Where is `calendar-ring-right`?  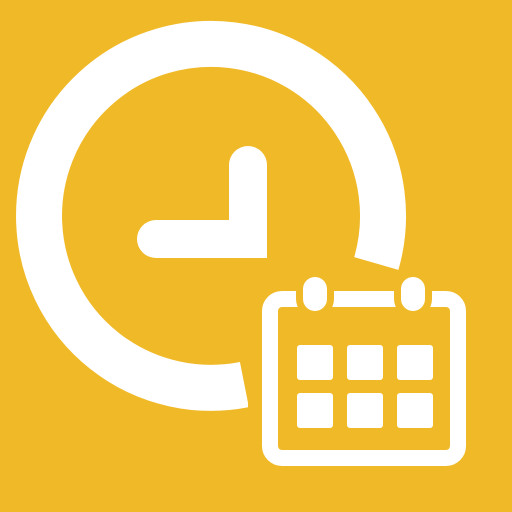
calendar-ring-right is located at coordinates (413, 294).